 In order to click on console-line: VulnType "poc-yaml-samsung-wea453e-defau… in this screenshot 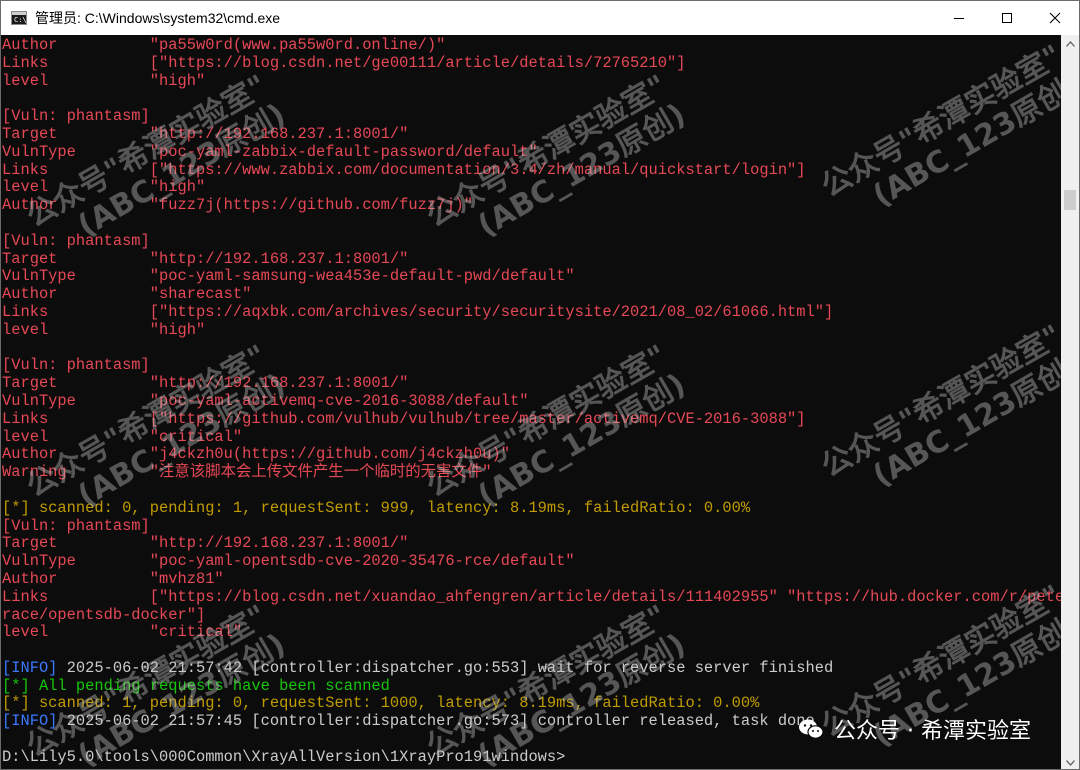, I will do `click(531, 276)`.